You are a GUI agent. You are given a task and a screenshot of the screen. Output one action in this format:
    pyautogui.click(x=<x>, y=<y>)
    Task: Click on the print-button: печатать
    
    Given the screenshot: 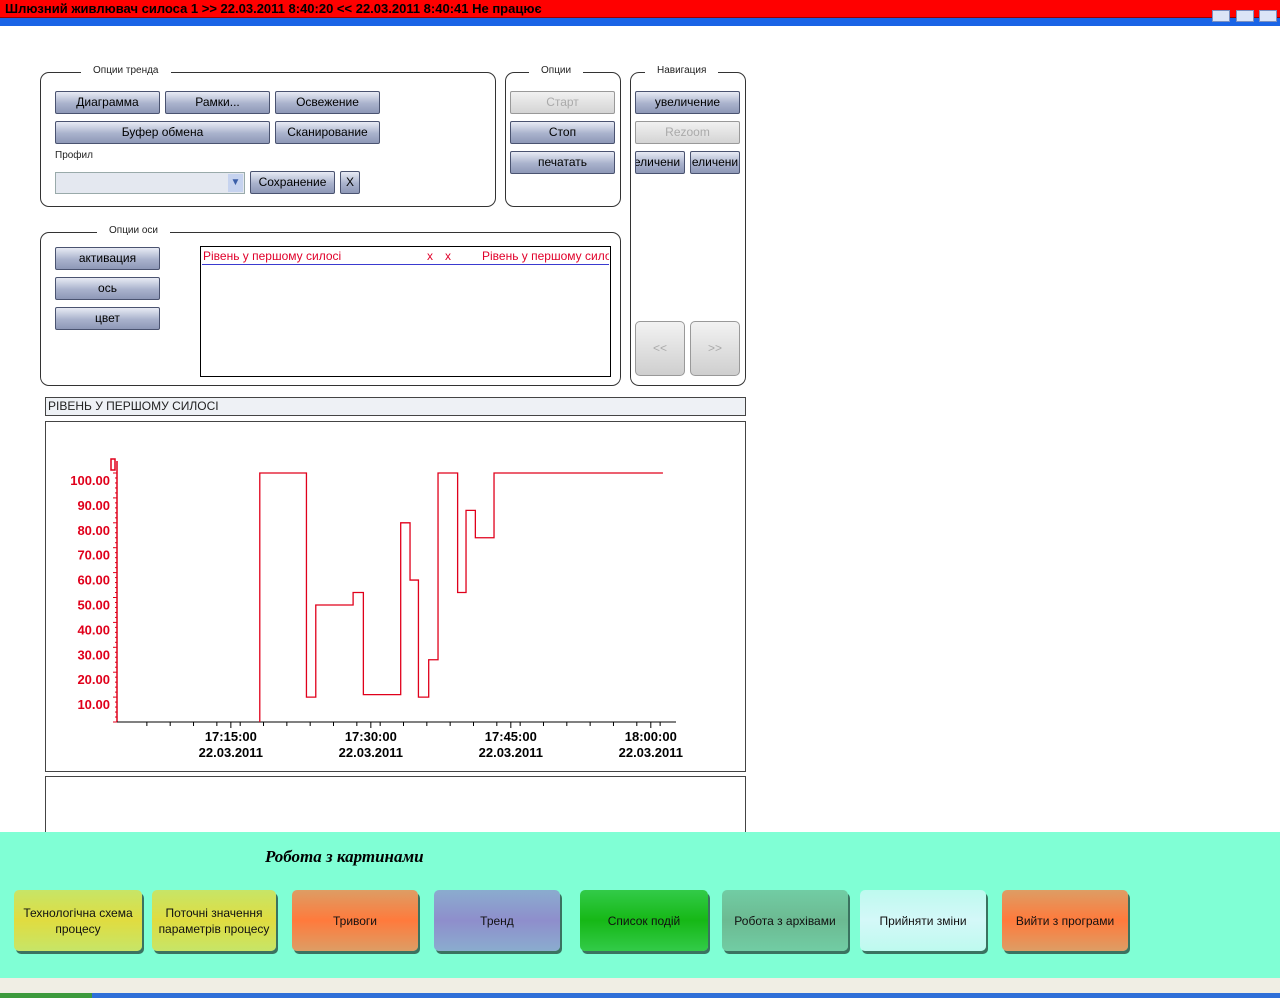 What is the action you would take?
    pyautogui.click(x=562, y=162)
    